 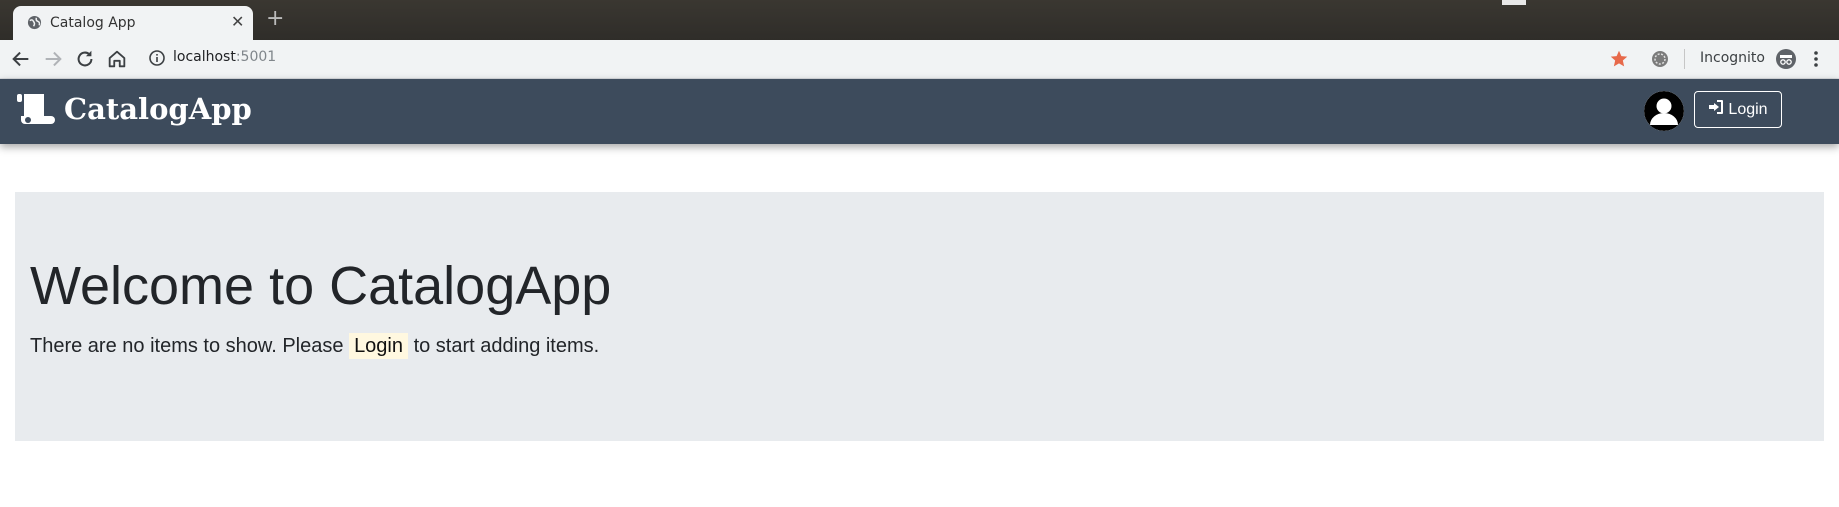 I want to click on new-tab-button: +, so click(x=275, y=19).